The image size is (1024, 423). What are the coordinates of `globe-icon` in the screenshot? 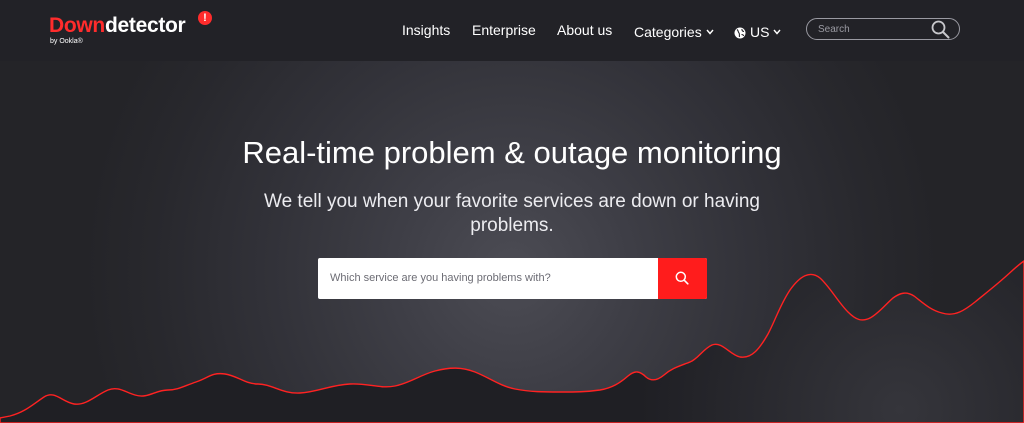 It's located at (740, 34).